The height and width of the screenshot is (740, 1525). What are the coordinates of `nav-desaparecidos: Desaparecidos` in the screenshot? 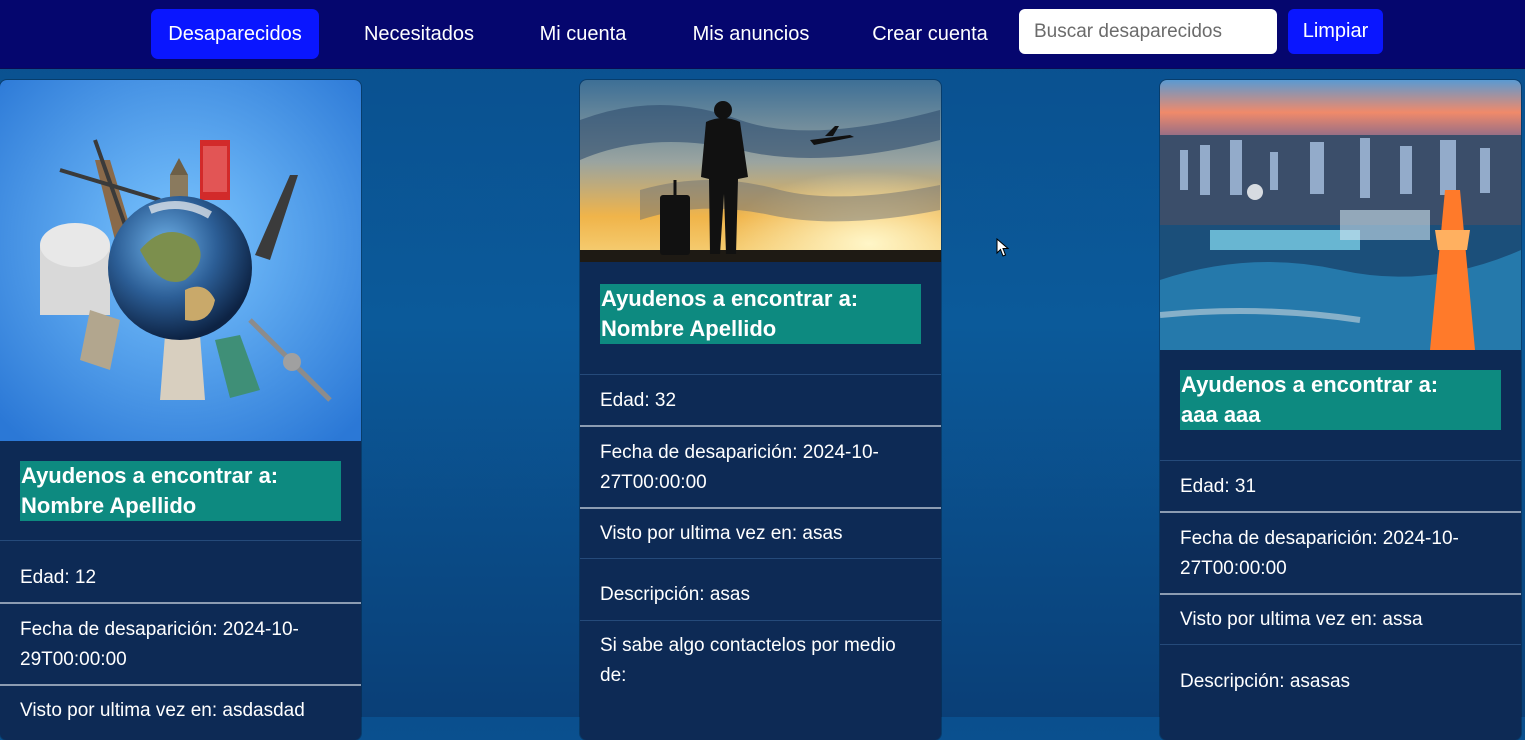 It's located at (235, 34).